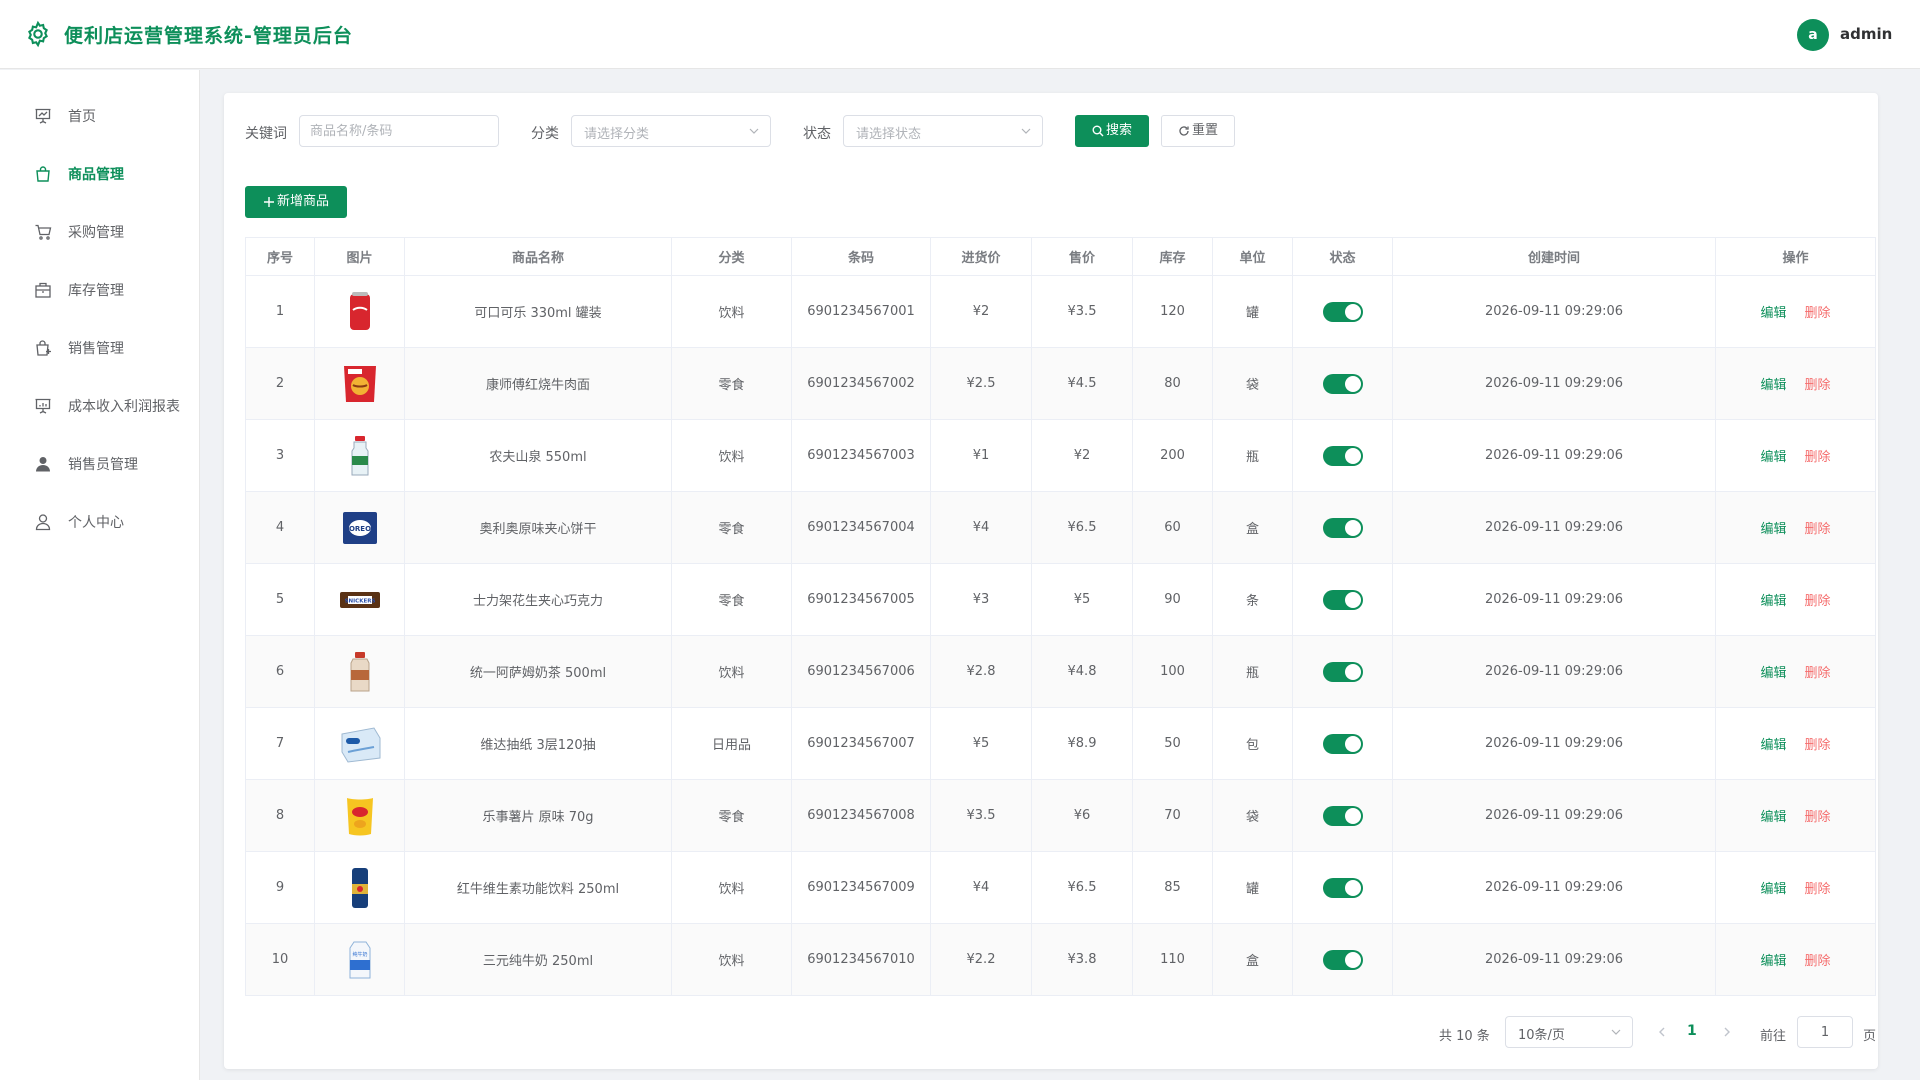  I want to click on goto-page-input, so click(1825, 1032).